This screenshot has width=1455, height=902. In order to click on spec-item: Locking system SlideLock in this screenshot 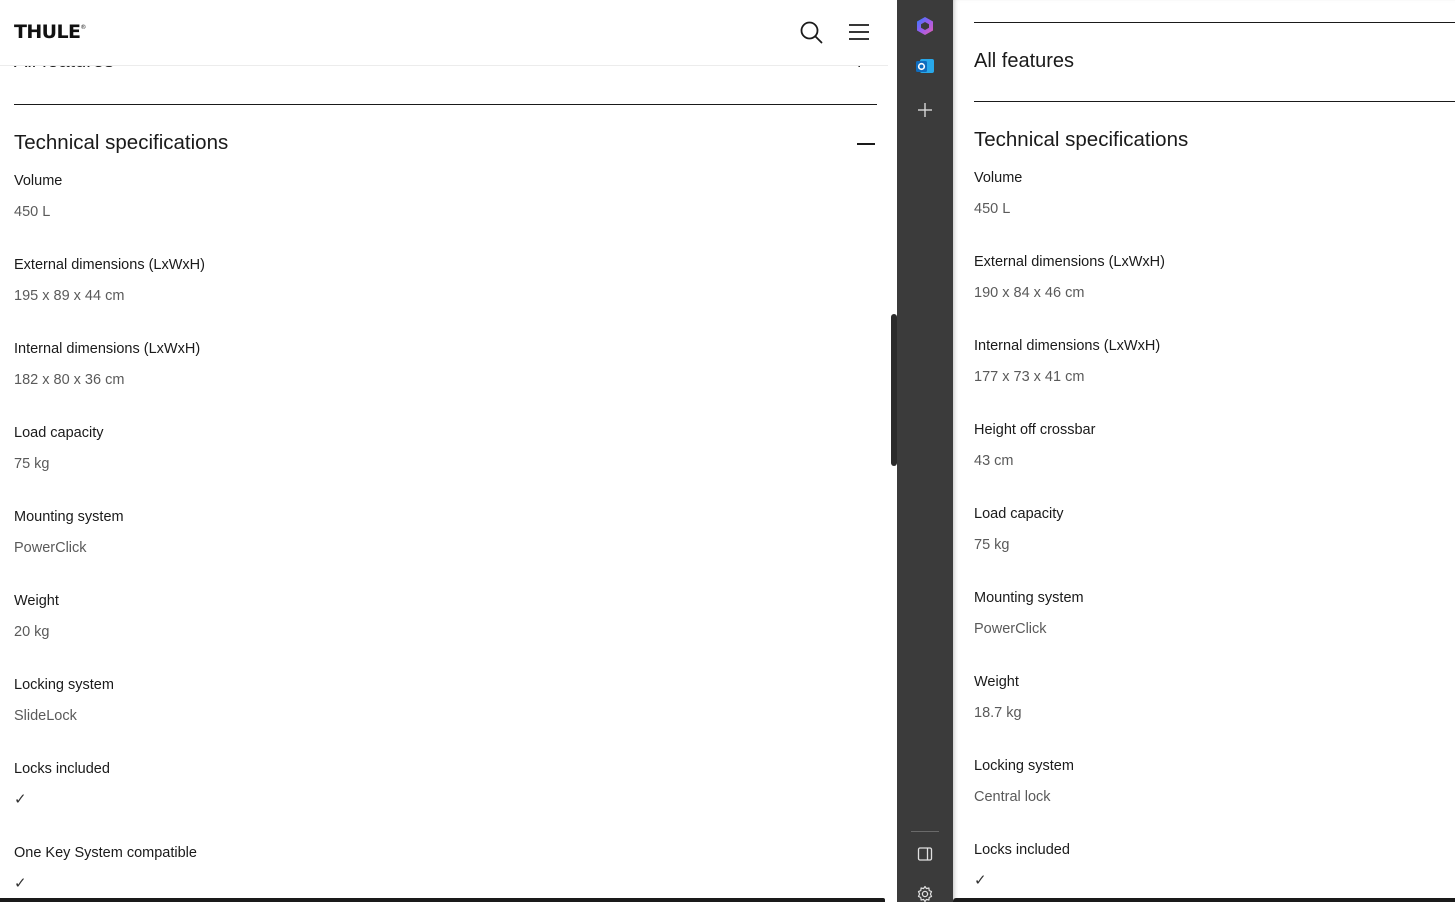, I will do `click(109, 716)`.